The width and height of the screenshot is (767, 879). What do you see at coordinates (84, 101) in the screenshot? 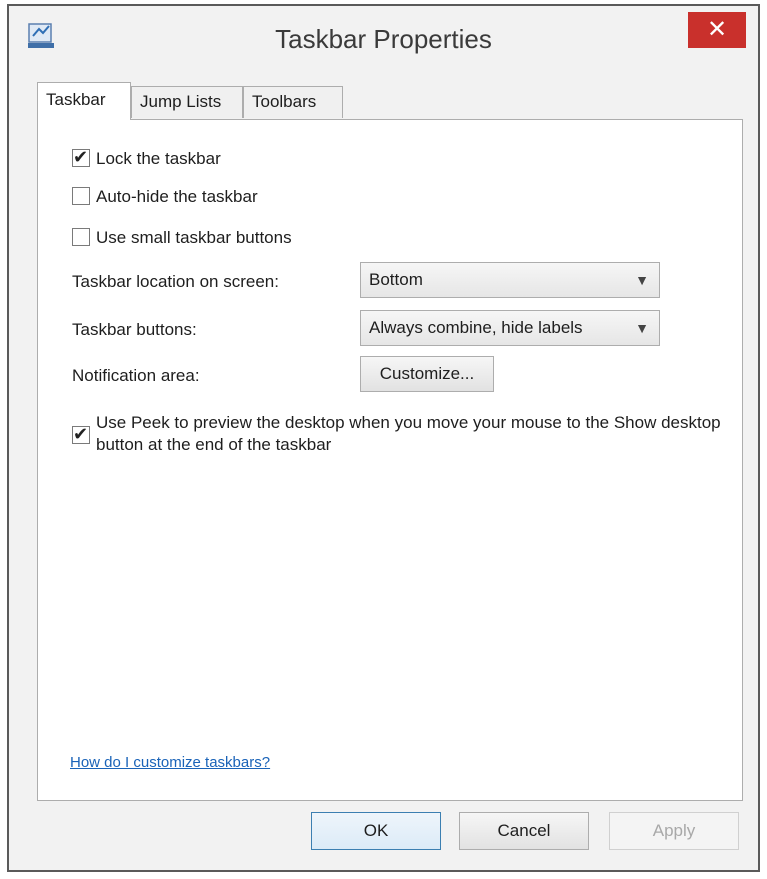
I see `tab-taskbar: Taskbar` at bounding box center [84, 101].